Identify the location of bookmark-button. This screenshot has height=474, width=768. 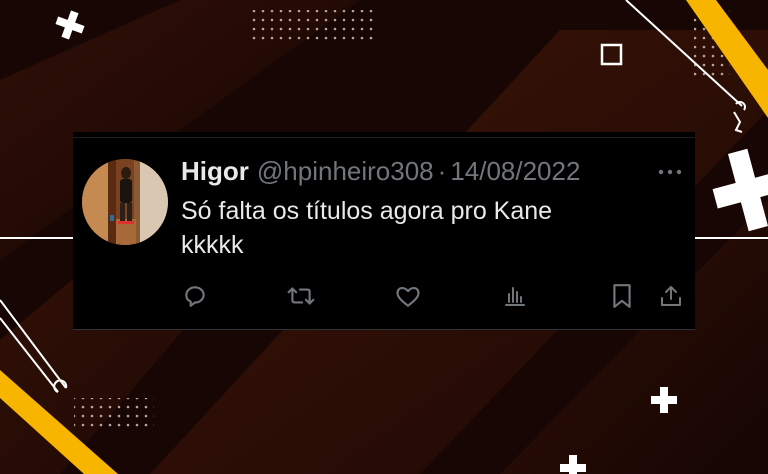
(622, 296).